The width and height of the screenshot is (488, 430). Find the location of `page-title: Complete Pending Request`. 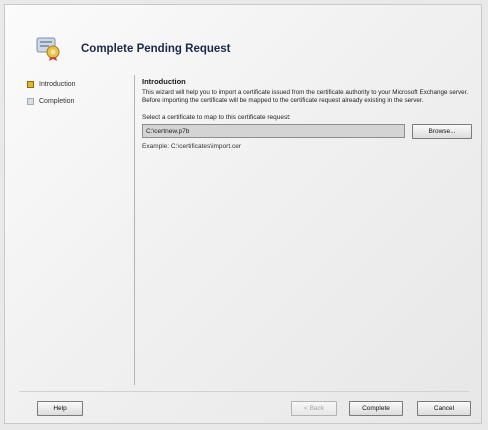

page-title: Complete Pending Request is located at coordinates (156, 49).